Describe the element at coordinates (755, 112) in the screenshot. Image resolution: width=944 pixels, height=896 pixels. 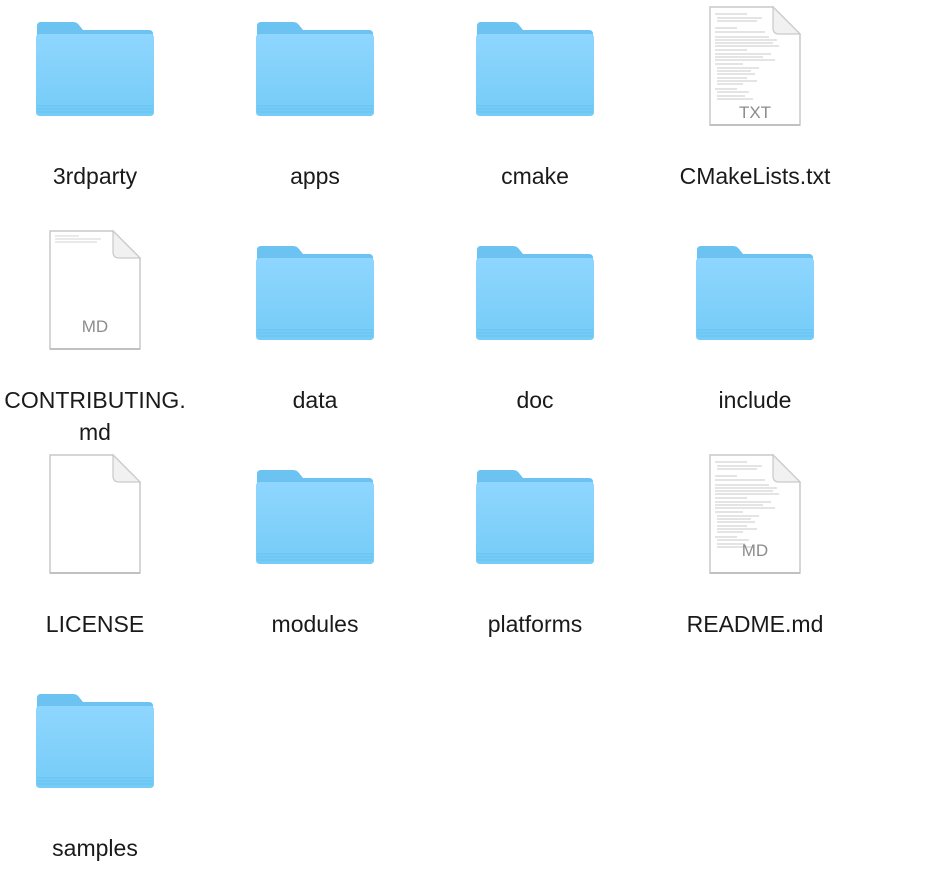
I see `document-badge: TXT` at that location.